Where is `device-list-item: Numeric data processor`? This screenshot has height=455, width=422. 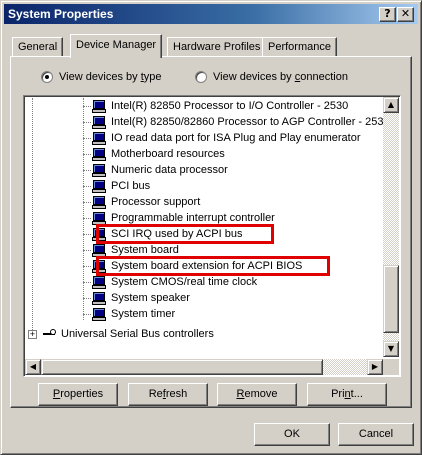 device-list-item: Numeric data processor is located at coordinates (156, 170).